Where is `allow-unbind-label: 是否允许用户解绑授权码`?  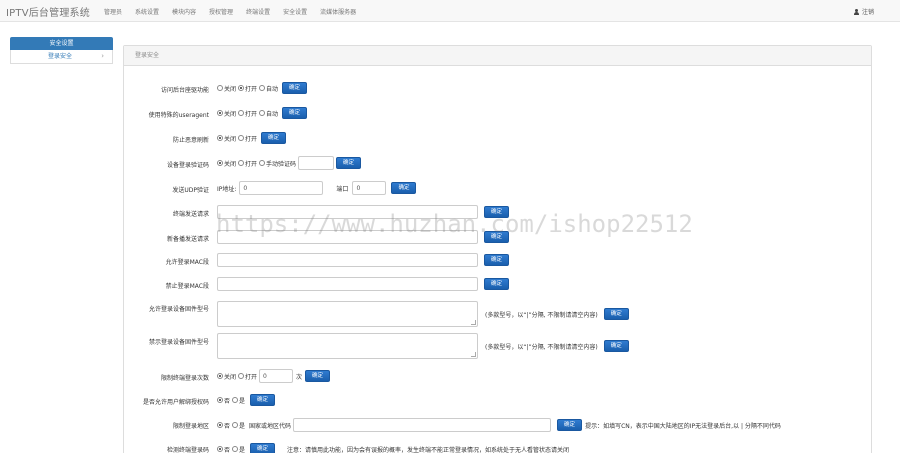
allow-unbind-label: 是否允许用户解绑授权码 is located at coordinates (175, 402).